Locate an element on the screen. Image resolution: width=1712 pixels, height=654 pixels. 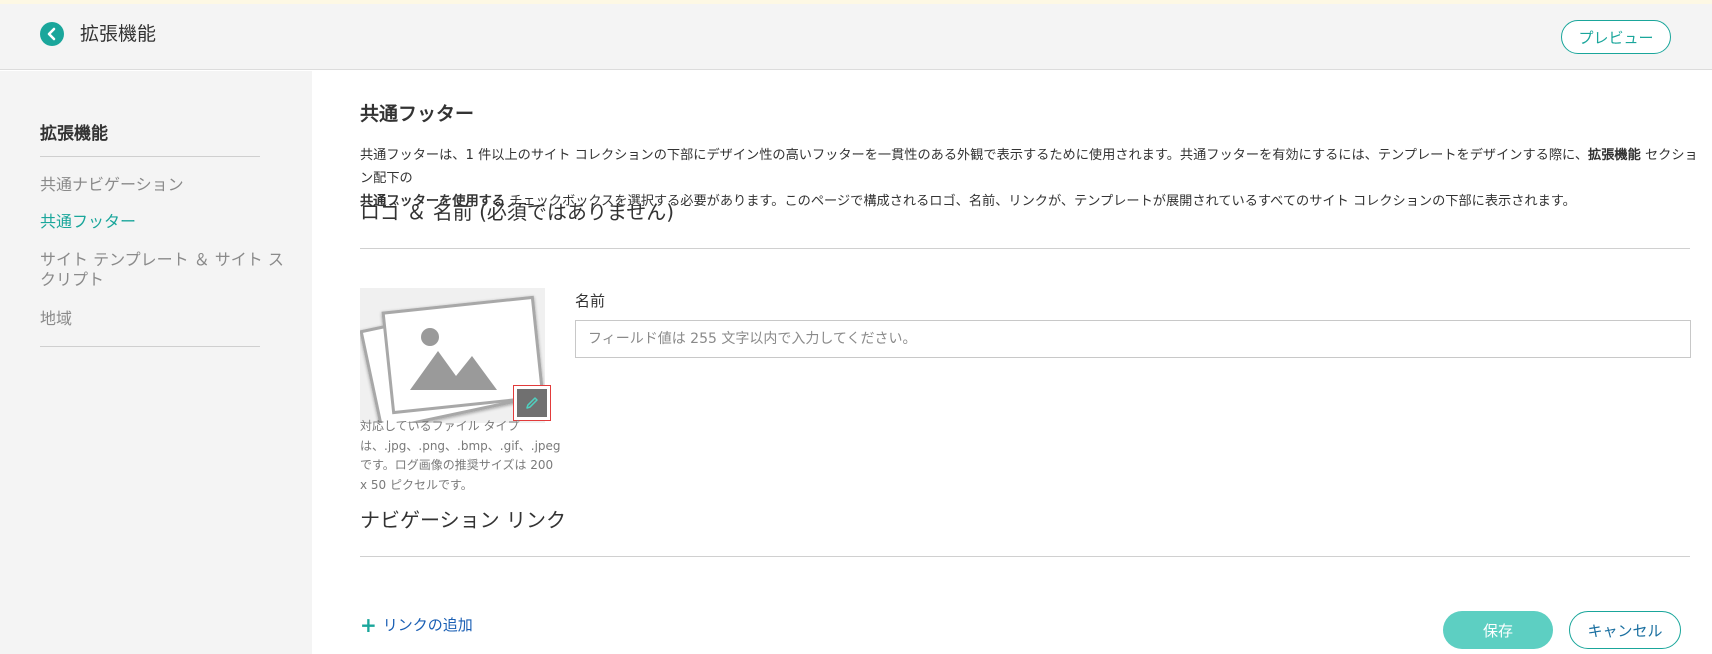
edit-logo-button is located at coordinates (532, 403).